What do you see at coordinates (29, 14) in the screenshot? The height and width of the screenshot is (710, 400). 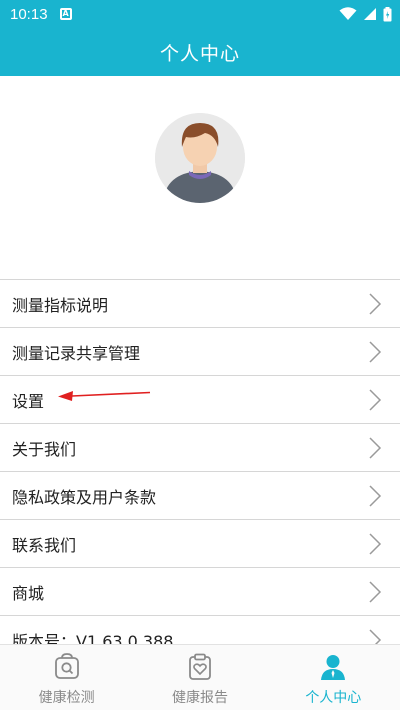 I see `status-time: 10:13` at bounding box center [29, 14].